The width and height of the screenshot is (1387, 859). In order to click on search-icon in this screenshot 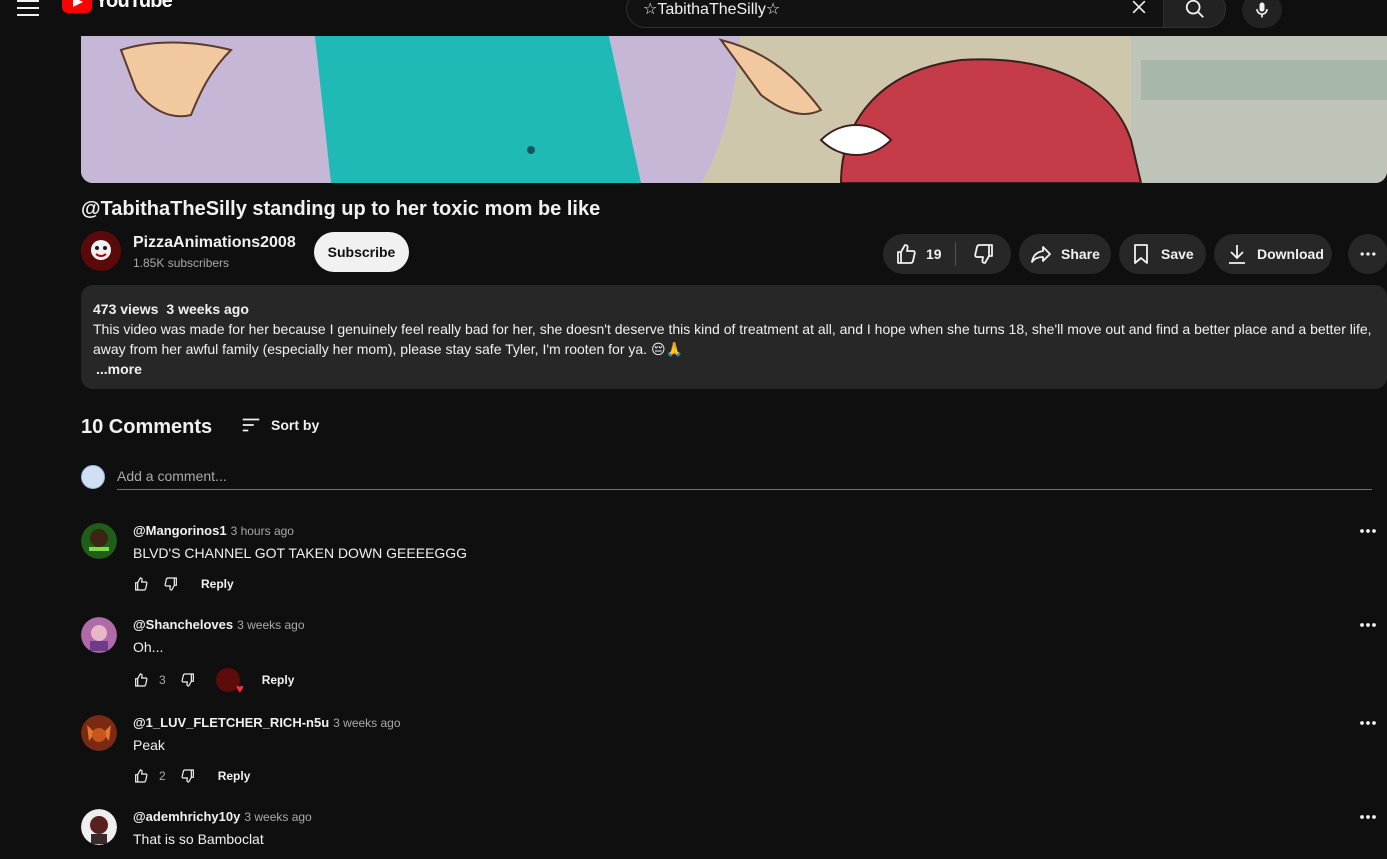, I will do `click(1194, 9)`.